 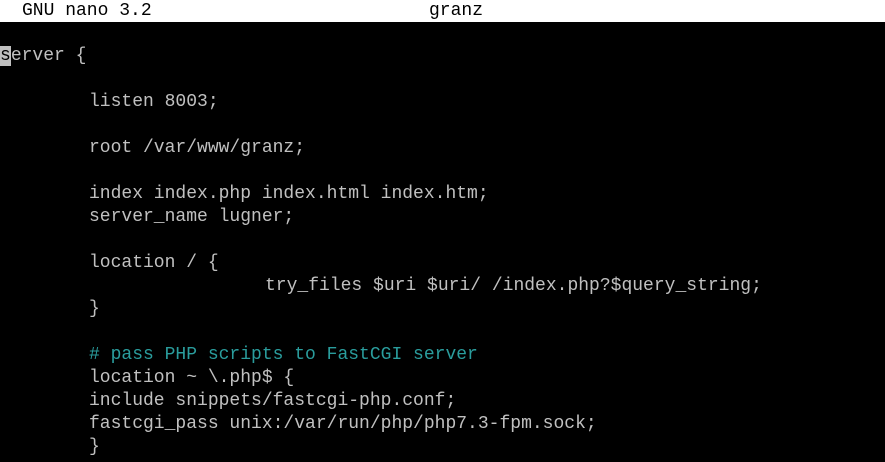 I want to click on editor-line: # pass PHP scripts to FastCGI server, so click(x=442, y=355).